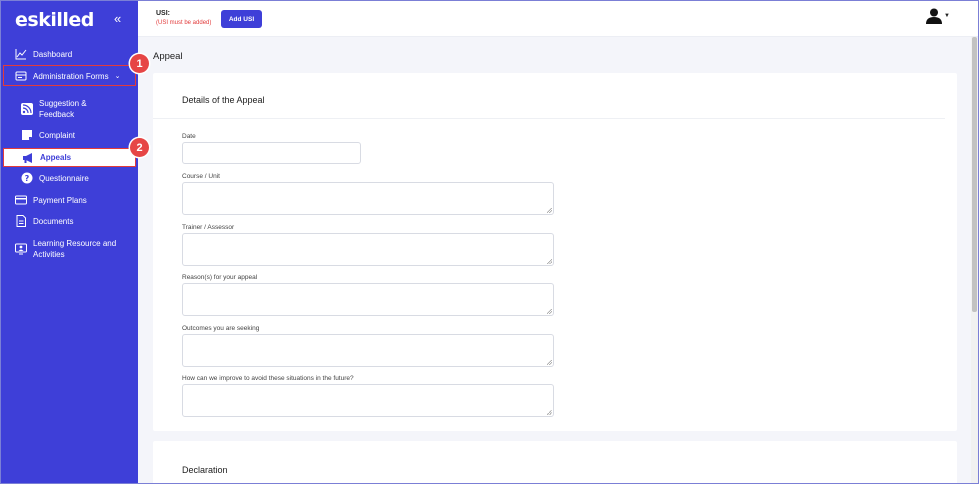 The width and height of the screenshot is (979, 484). I want to click on monitor-user-icon, so click(21, 249).